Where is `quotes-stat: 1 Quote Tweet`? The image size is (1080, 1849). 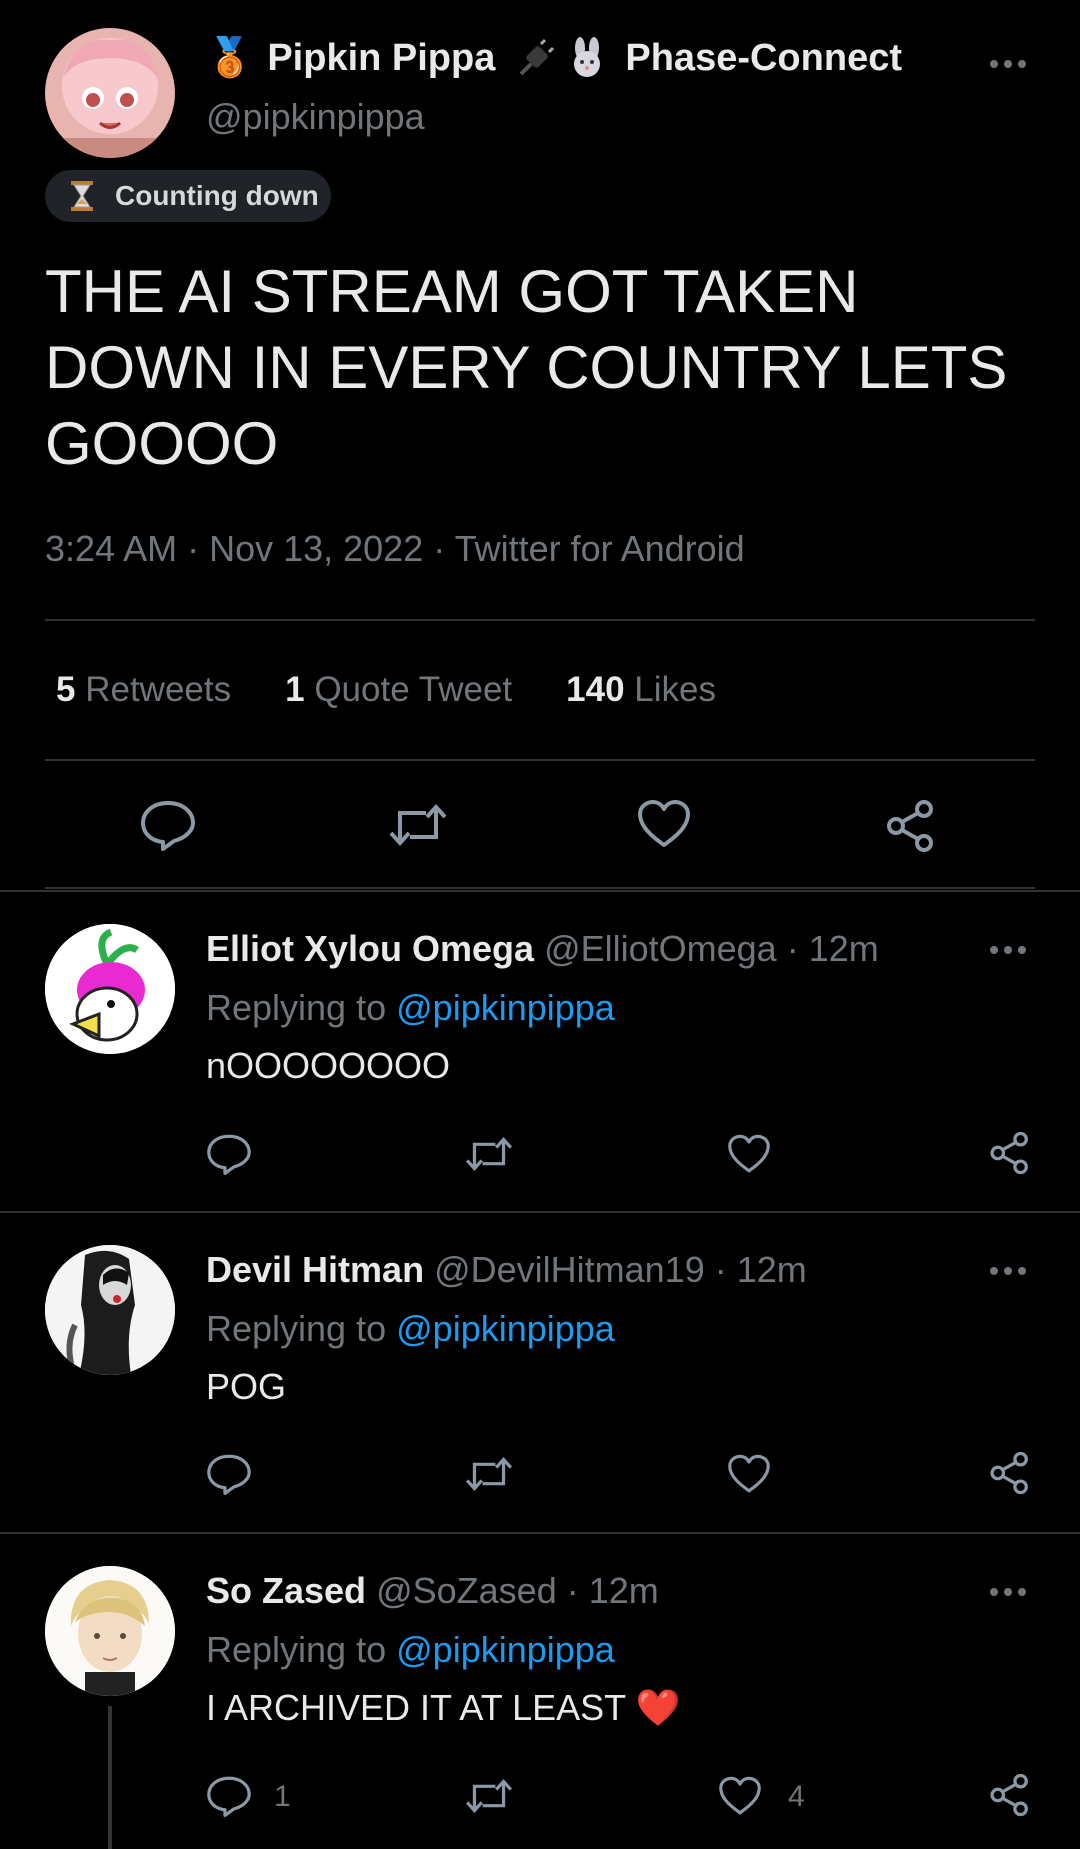 quotes-stat: 1 Quote Tweet is located at coordinates (398, 690).